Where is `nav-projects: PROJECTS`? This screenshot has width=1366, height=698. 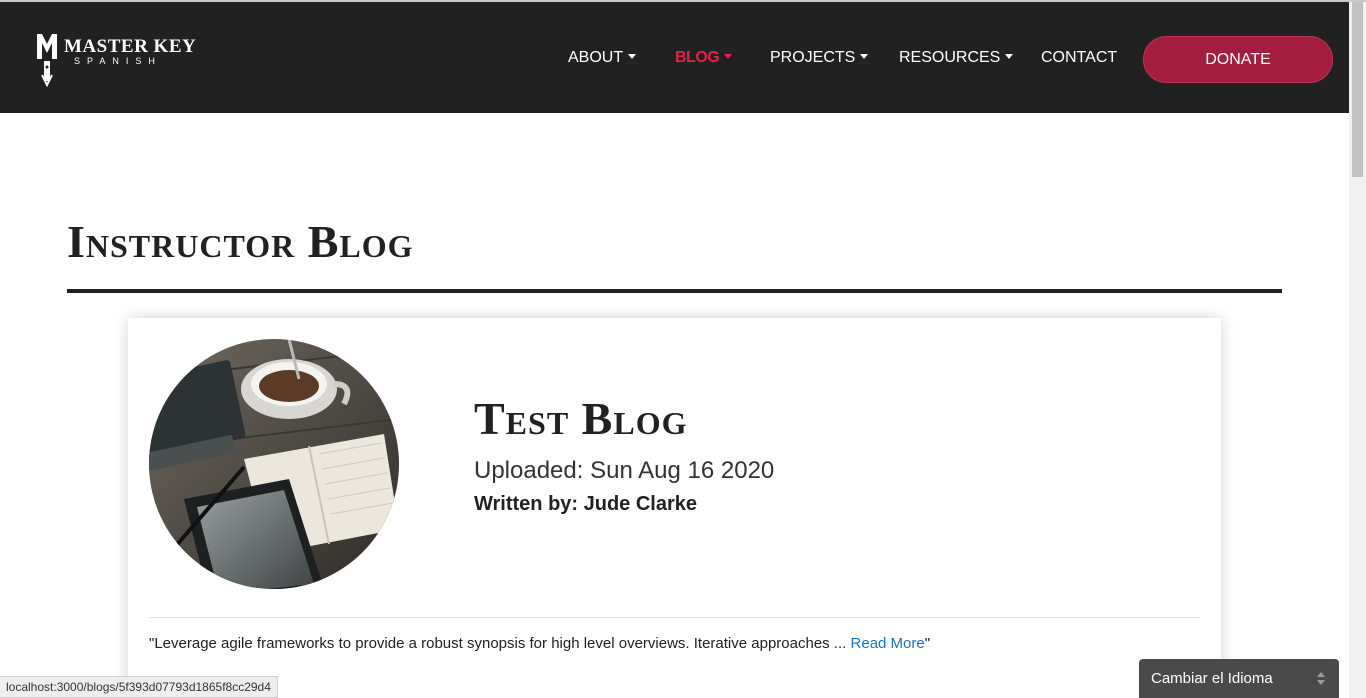 nav-projects: PROJECTS is located at coordinates (819, 58).